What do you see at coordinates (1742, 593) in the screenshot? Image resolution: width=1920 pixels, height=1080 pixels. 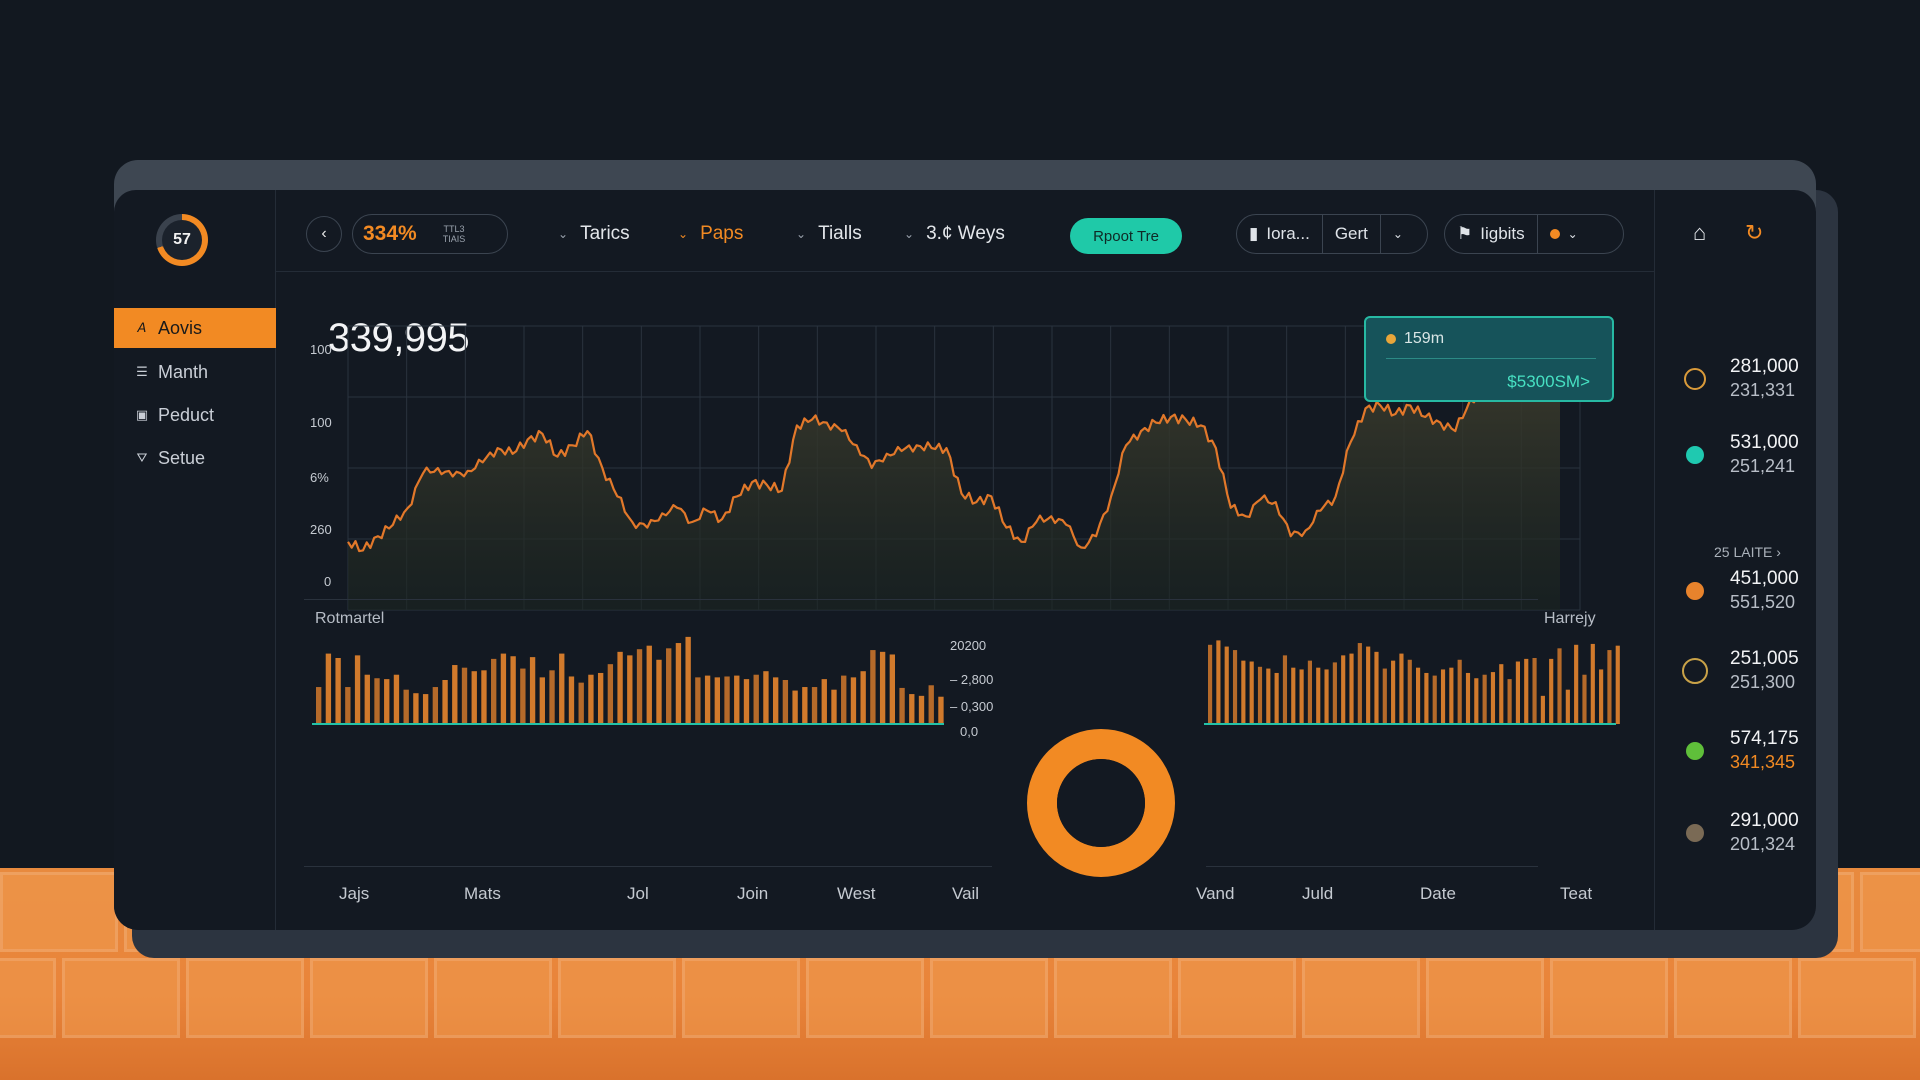 I see `stat-item: 451,000 551,520` at bounding box center [1742, 593].